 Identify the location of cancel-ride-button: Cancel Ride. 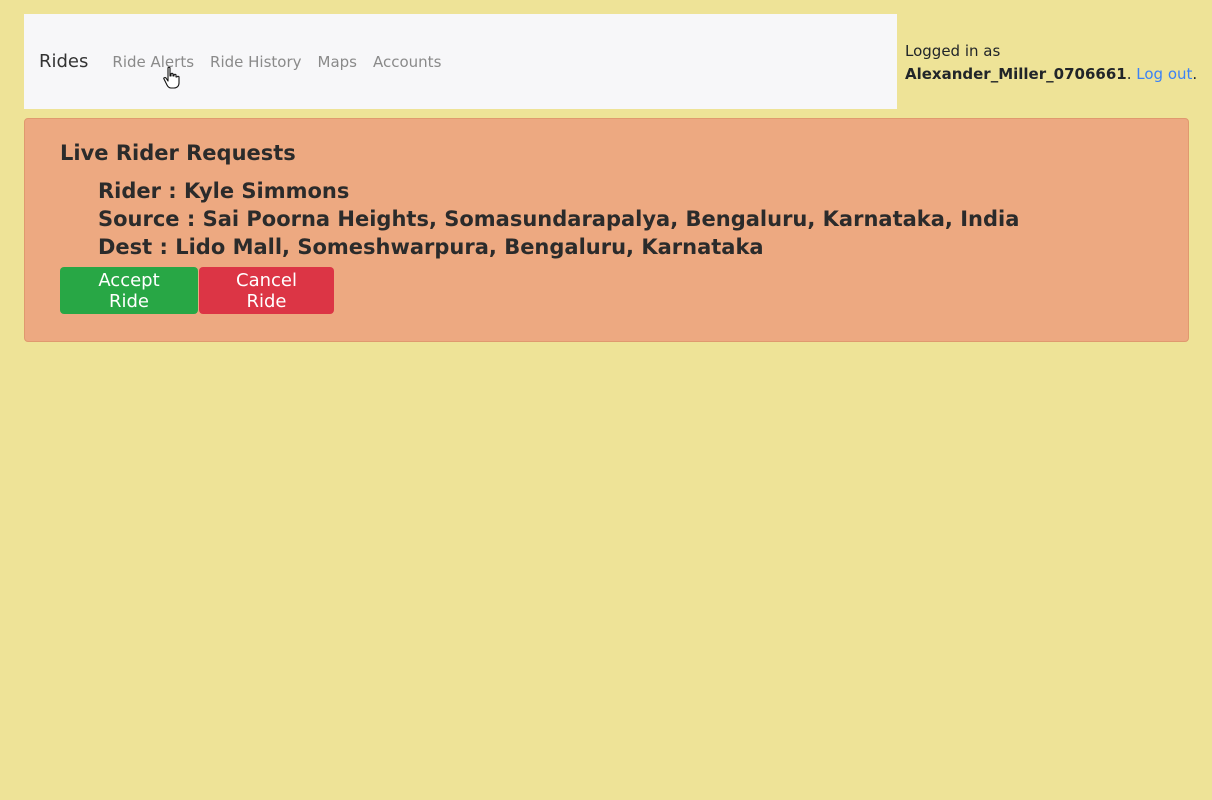
(266, 290).